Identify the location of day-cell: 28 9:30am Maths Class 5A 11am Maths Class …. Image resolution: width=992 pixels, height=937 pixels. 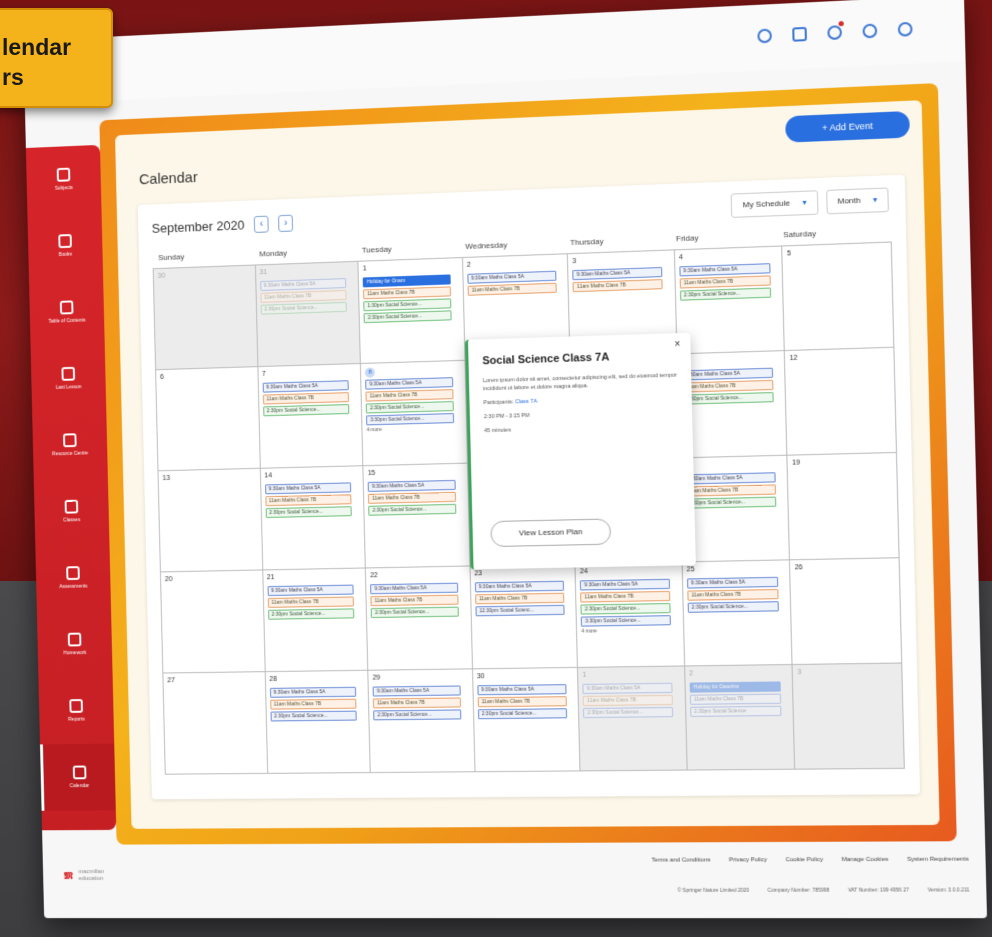
(318, 722).